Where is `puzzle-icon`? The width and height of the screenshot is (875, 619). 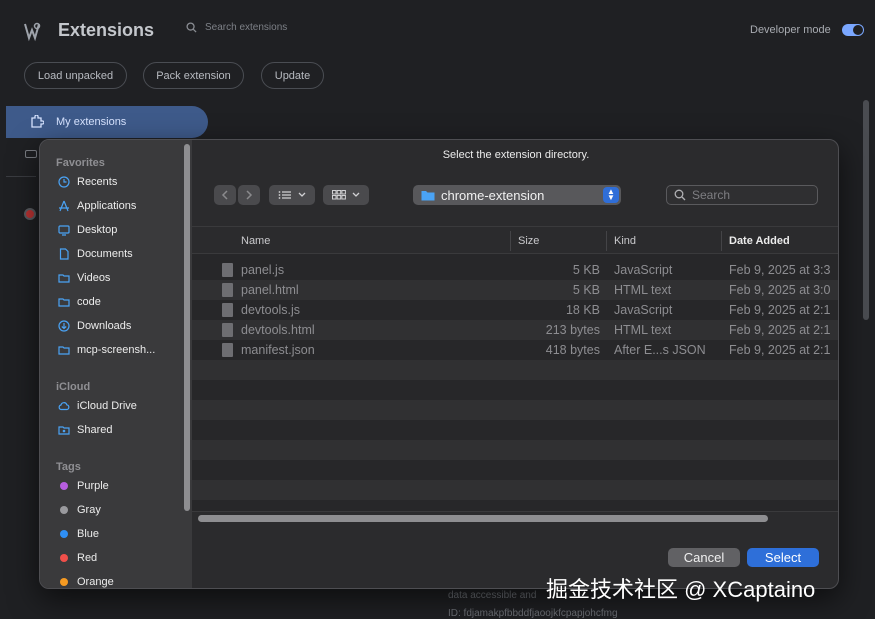
puzzle-icon is located at coordinates (37, 121).